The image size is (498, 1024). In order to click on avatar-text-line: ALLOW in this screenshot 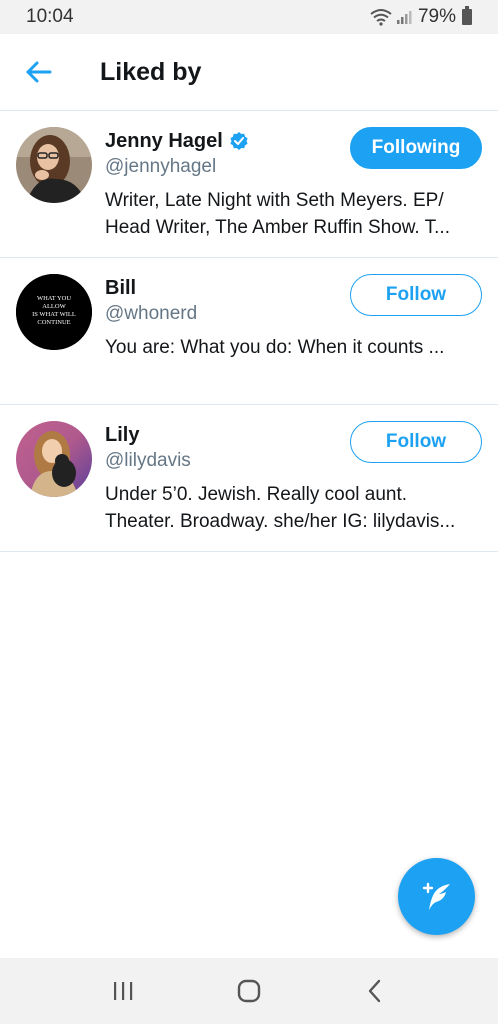, I will do `click(54, 306)`.